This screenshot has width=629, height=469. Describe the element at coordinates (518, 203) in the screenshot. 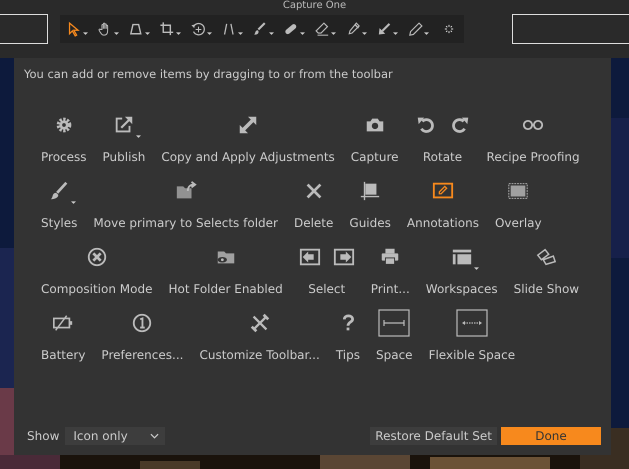

I see `toolbar-item: Overlay` at that location.